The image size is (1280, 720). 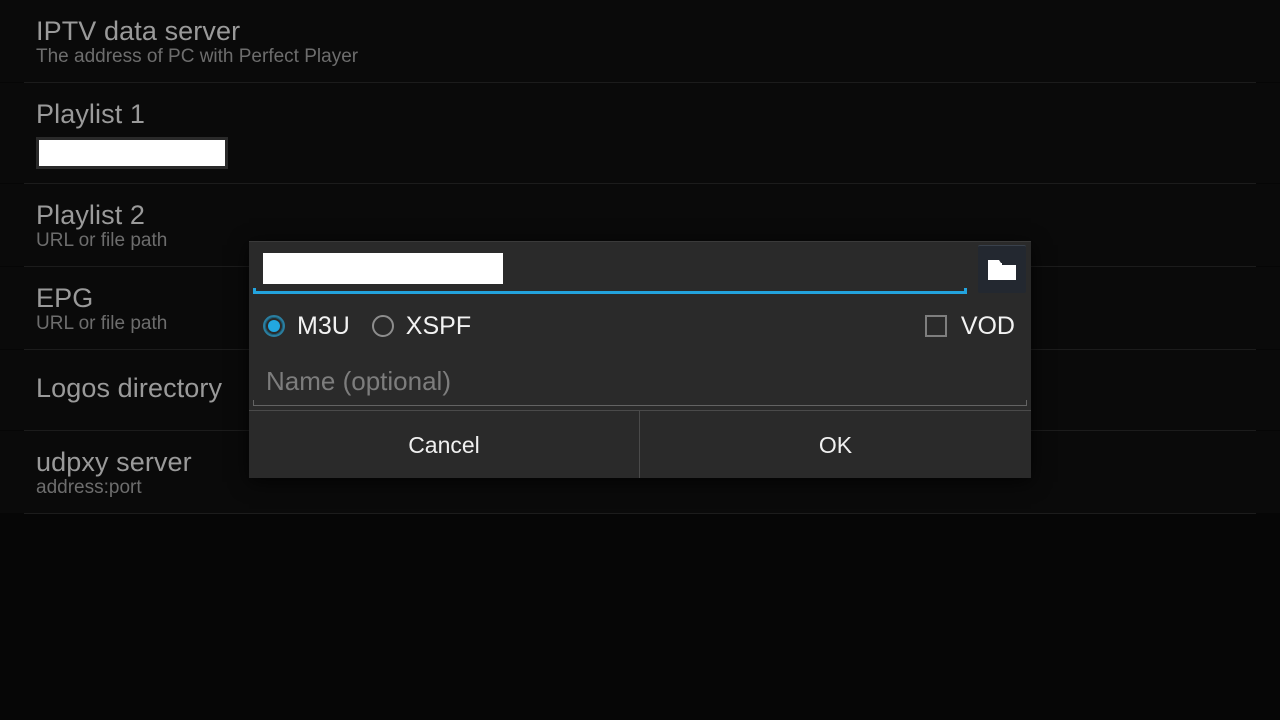 I want to click on radio-m3u-label: M3U, so click(x=323, y=325).